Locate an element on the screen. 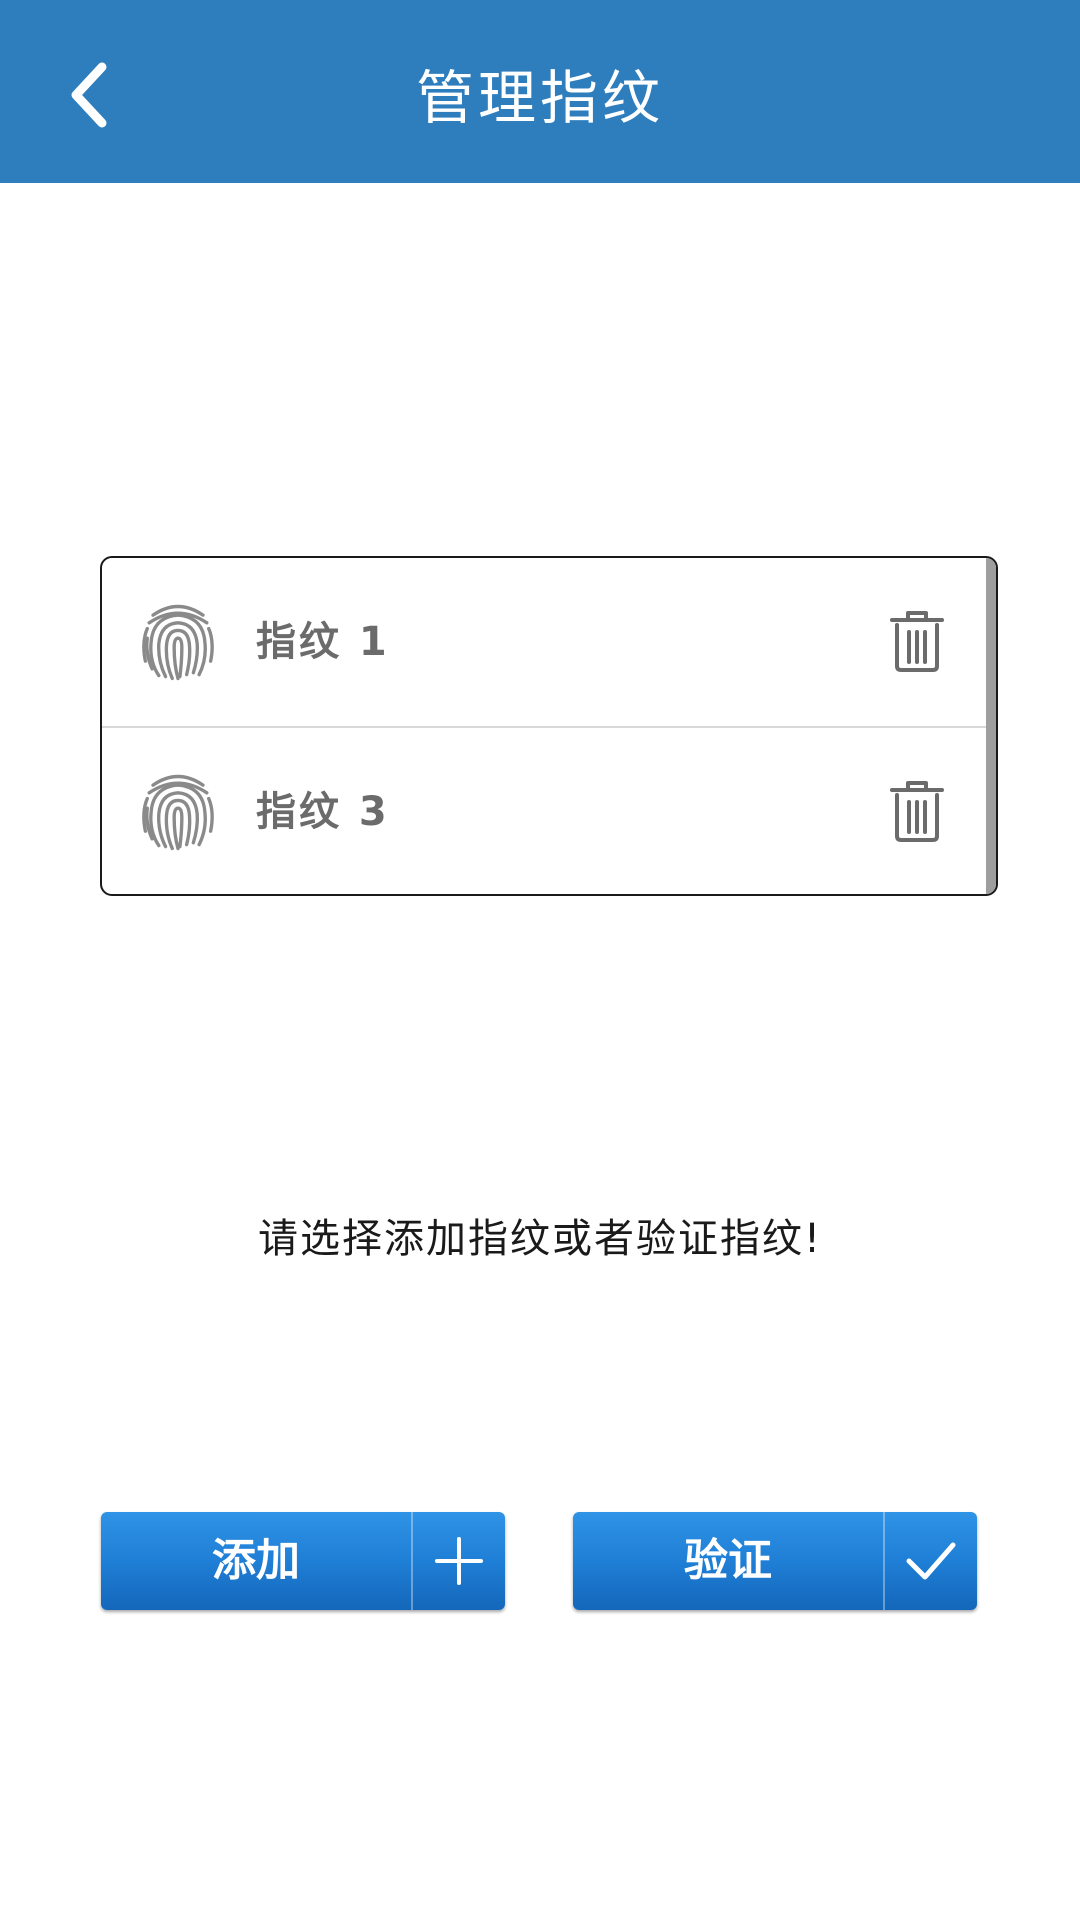 This screenshot has width=1080, height=1920. check-icon-wrap is located at coordinates (931, 1561).